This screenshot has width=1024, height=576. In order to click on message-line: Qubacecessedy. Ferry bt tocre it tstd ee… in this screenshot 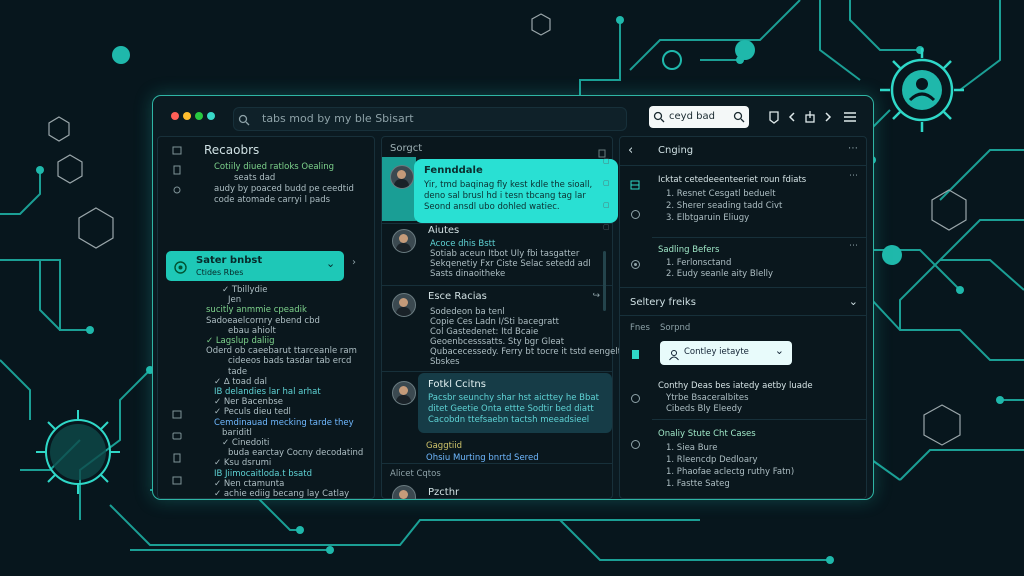, I will do `click(526, 352)`.